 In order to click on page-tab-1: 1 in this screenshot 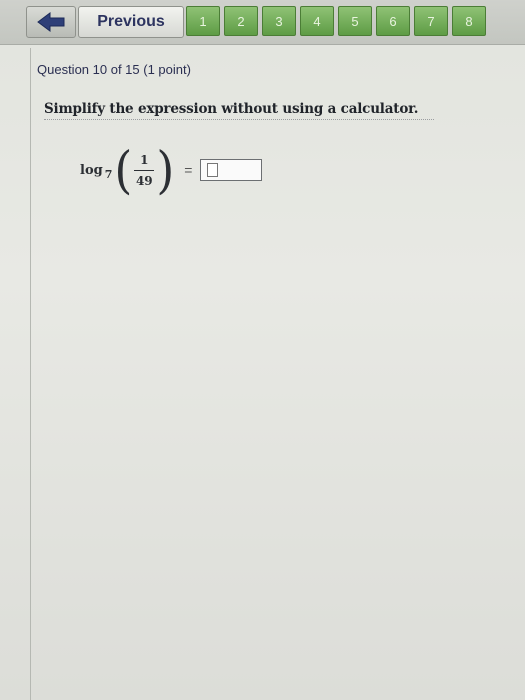, I will do `click(203, 21)`.